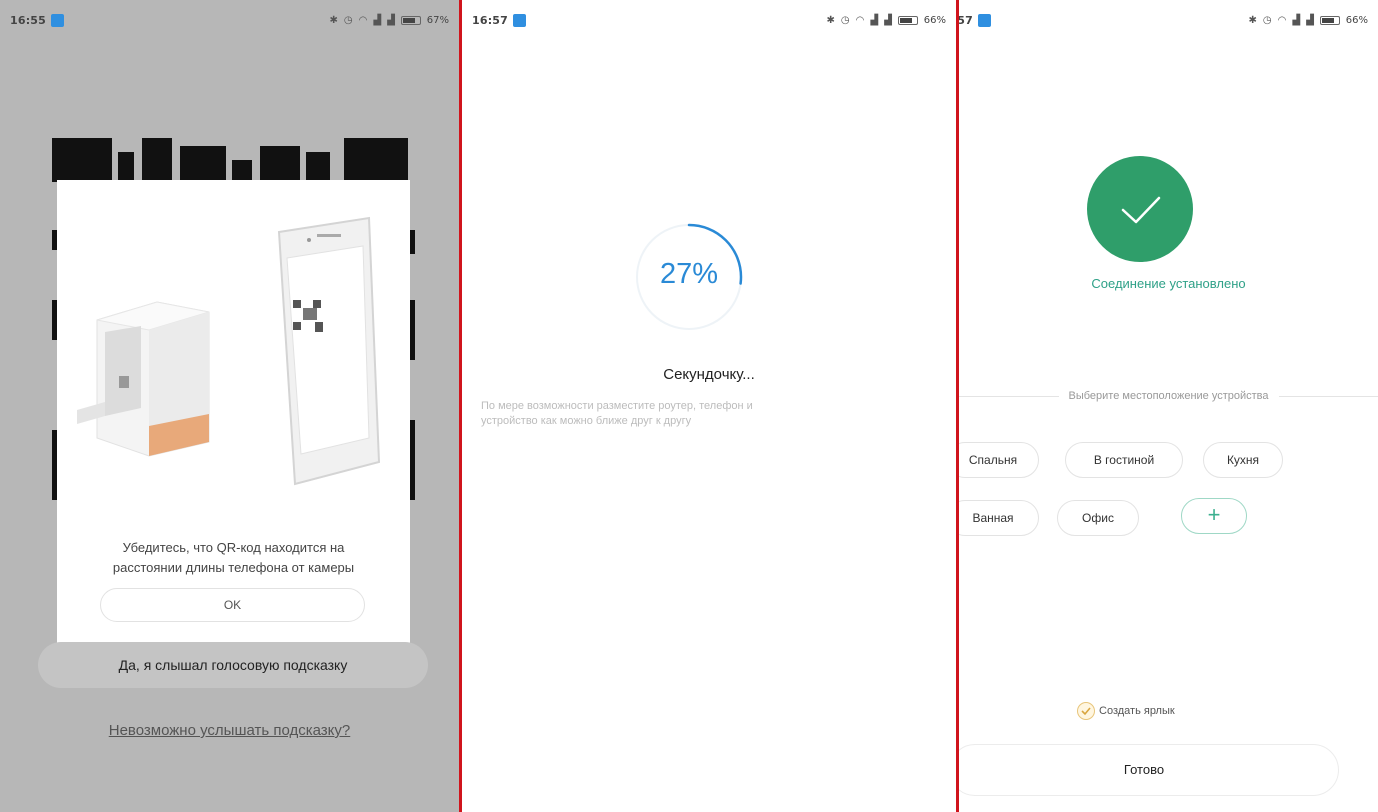  I want to click on location-prompt: Выберите местоположение устройства, so click(1168, 396).